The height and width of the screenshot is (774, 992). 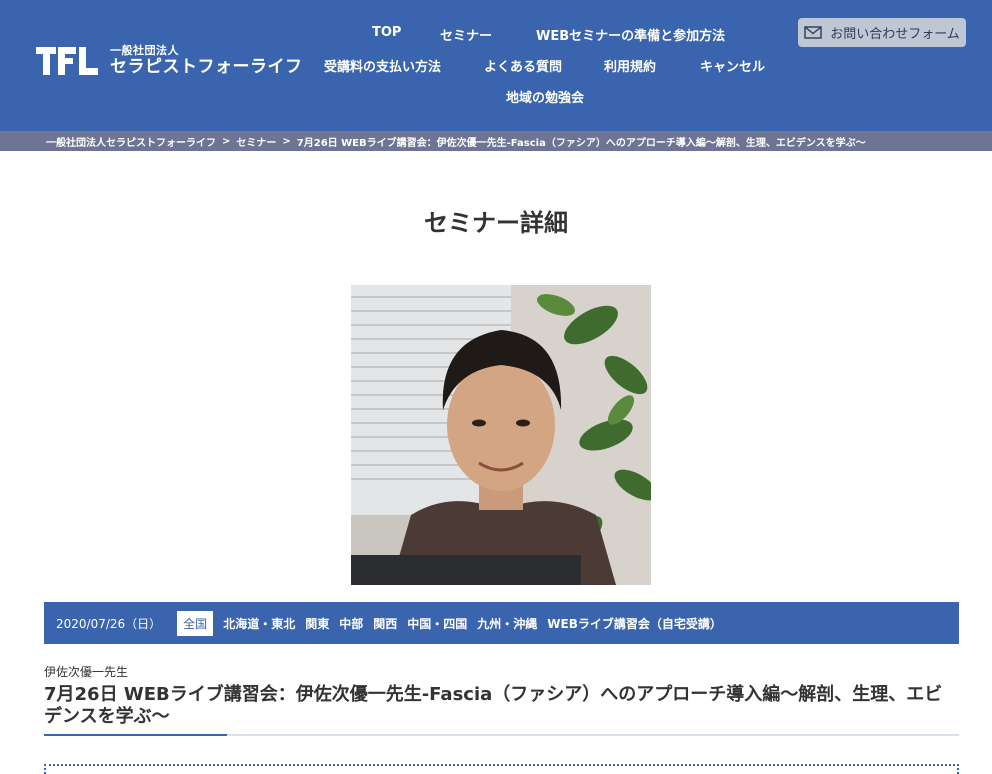 What do you see at coordinates (259, 623) in the screenshot?
I see `region-tag-hokkaido-tohoku: 北海道・東北` at bounding box center [259, 623].